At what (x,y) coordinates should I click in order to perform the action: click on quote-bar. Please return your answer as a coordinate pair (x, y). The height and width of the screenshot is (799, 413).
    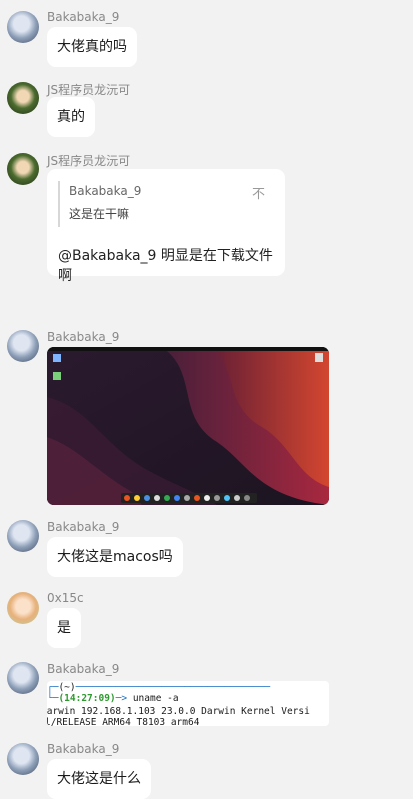
    Looking at the image, I should click on (59, 204).